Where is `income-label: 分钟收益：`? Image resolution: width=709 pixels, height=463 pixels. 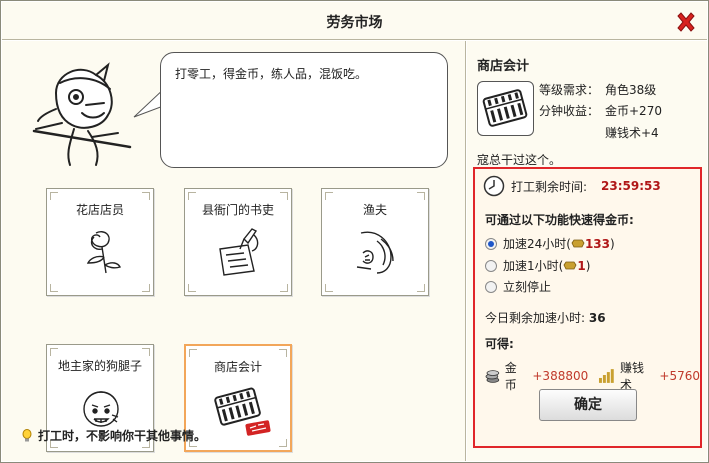 income-label: 分钟收益： is located at coordinates (569, 111).